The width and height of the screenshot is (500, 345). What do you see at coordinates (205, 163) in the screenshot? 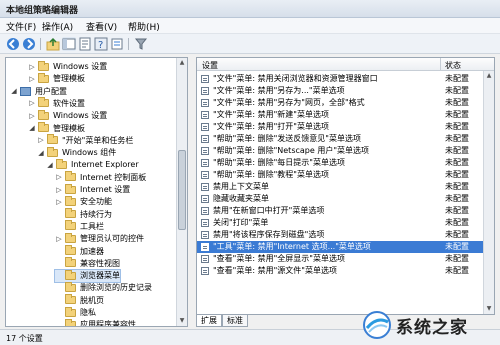
I see `policy-setting-icon` at bounding box center [205, 163].